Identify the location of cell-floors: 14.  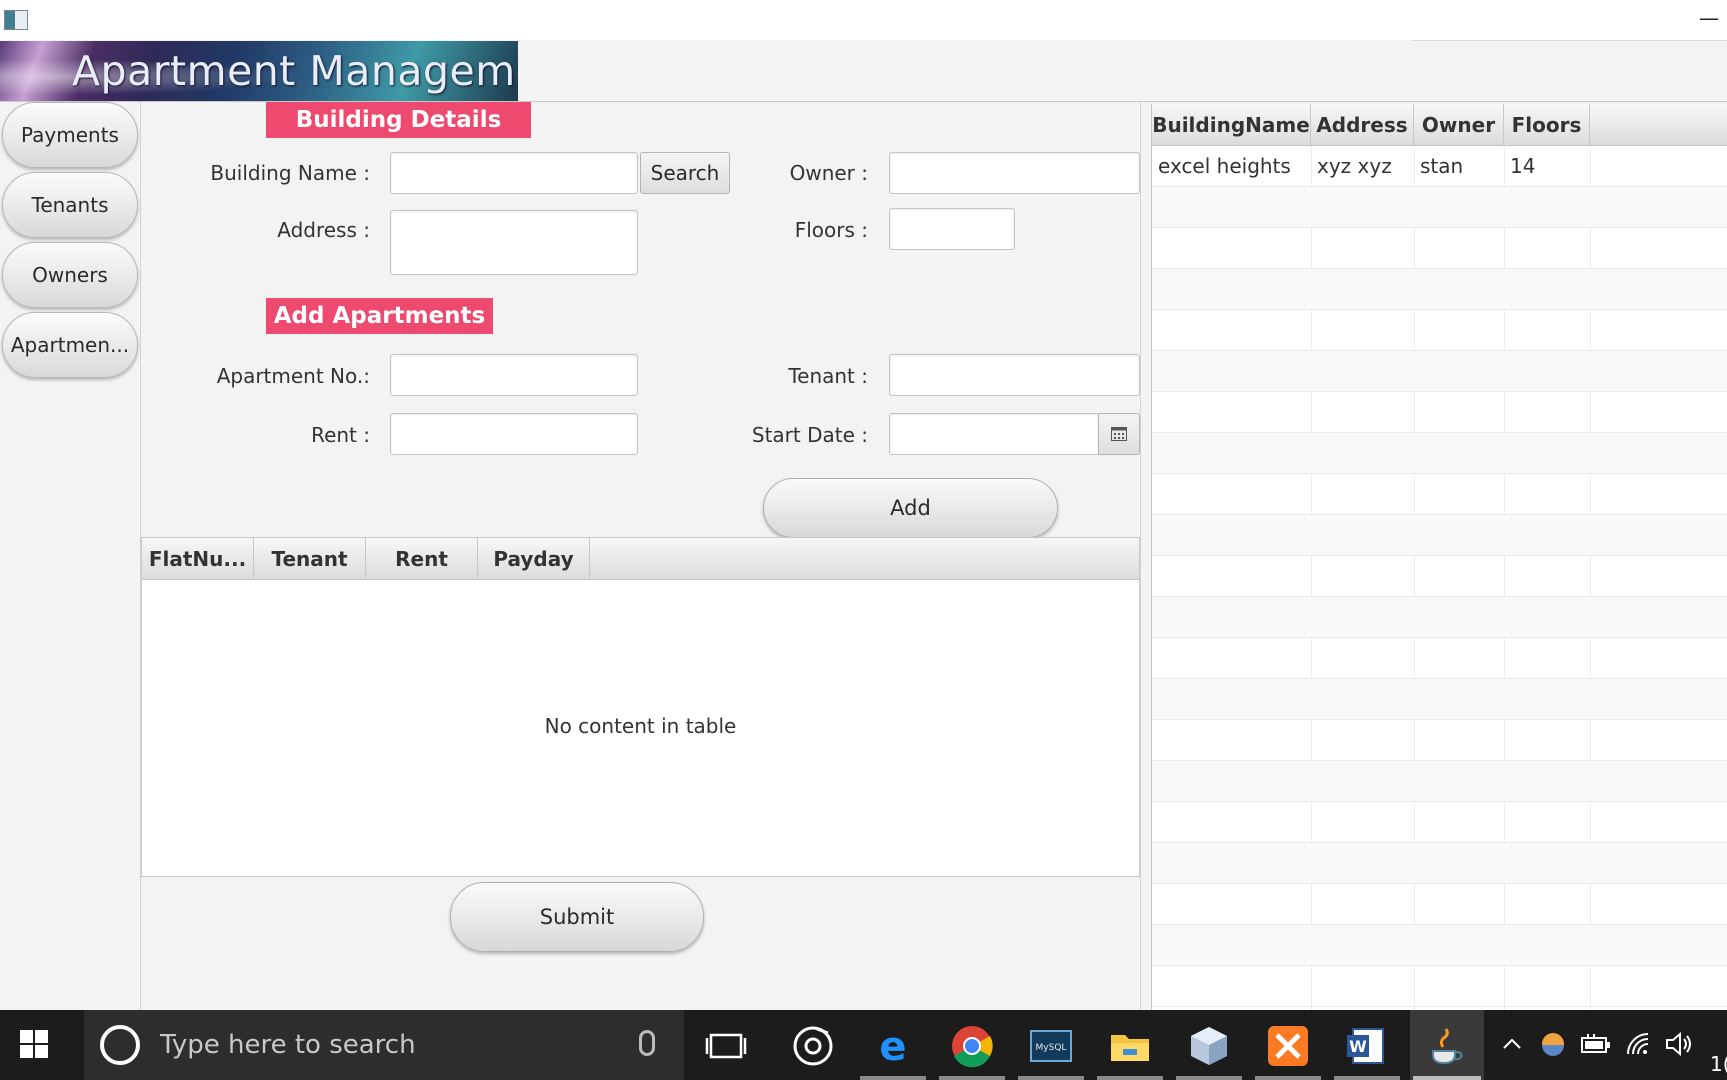
(1523, 166).